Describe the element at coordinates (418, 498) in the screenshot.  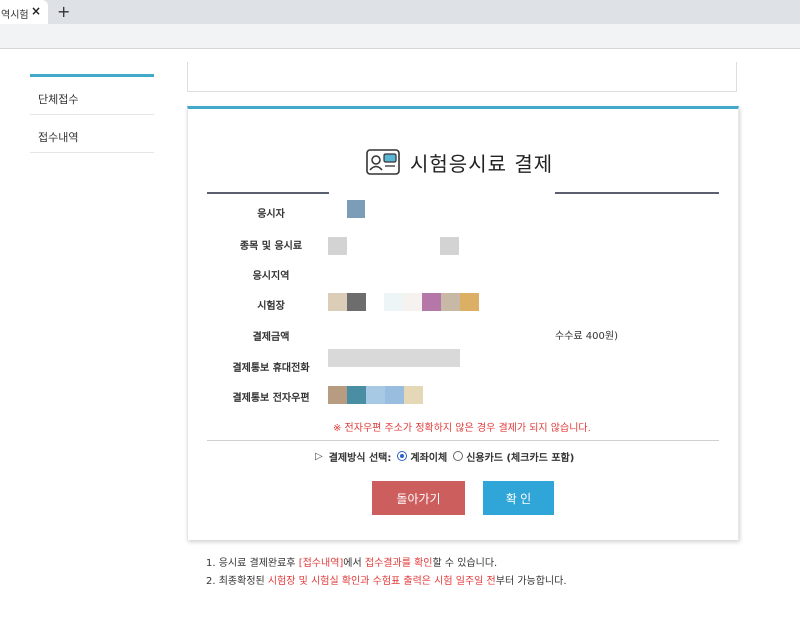
I see `back-button: 돌아가기` at that location.